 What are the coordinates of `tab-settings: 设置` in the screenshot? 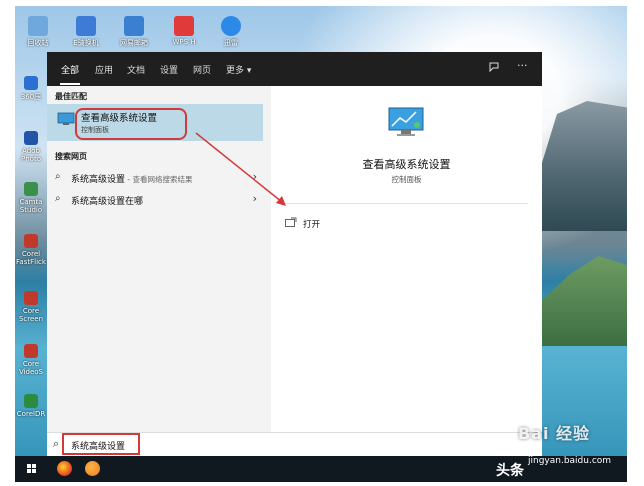 It's located at (169, 69).